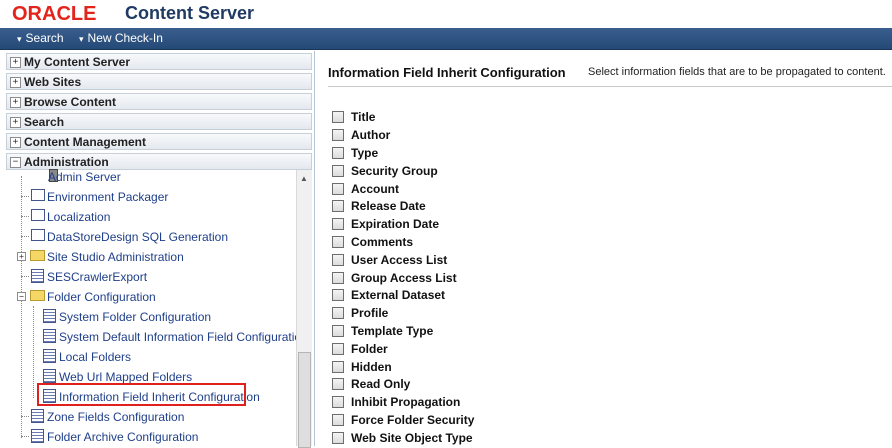  Describe the element at coordinates (447, 72) in the screenshot. I see `page-title: Information Field Inherit Configuration` at that location.